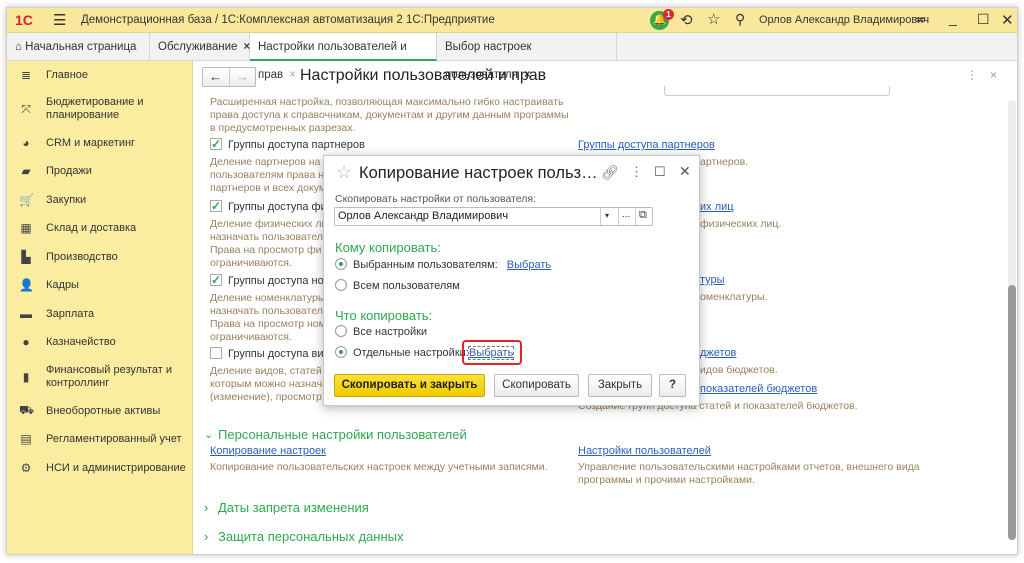 The image size is (1024, 563). I want to click on select-settings-link: Выбрать, so click(491, 353).